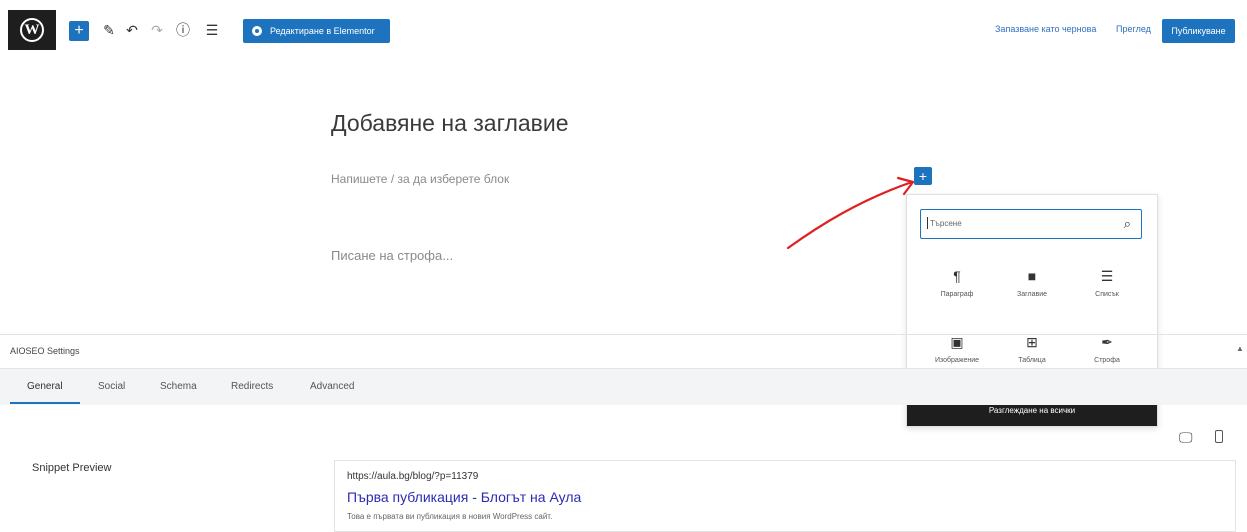 This screenshot has width=1247, height=532. I want to click on table-icon: ⊞, so click(1032, 342).